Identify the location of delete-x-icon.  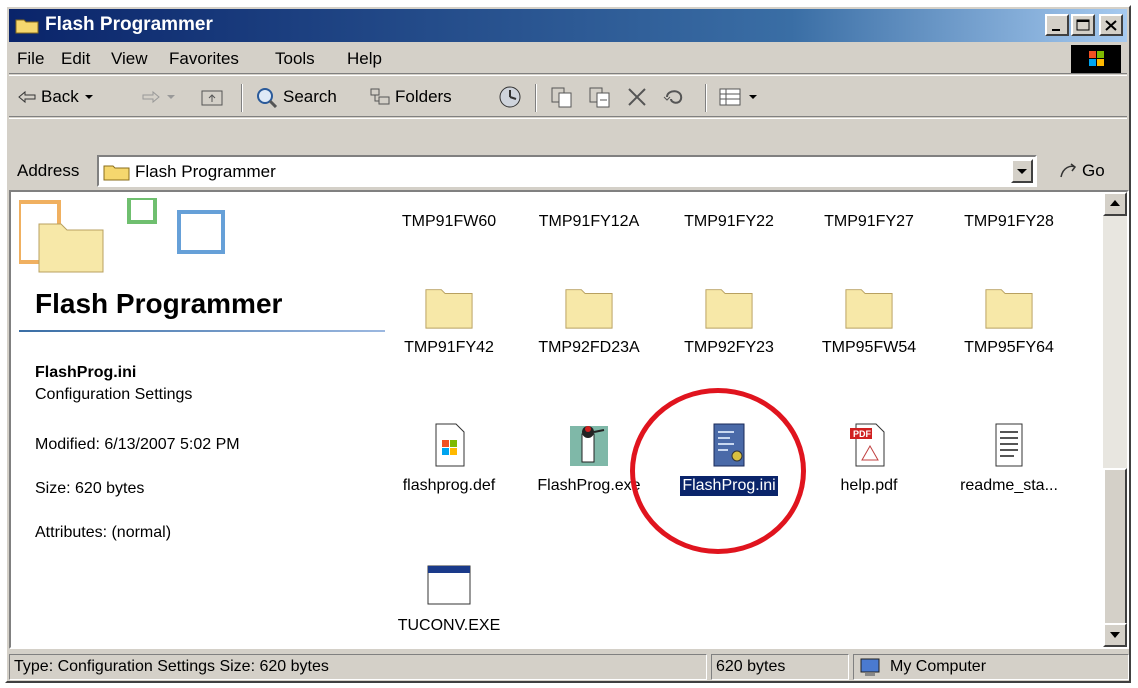
(637, 97).